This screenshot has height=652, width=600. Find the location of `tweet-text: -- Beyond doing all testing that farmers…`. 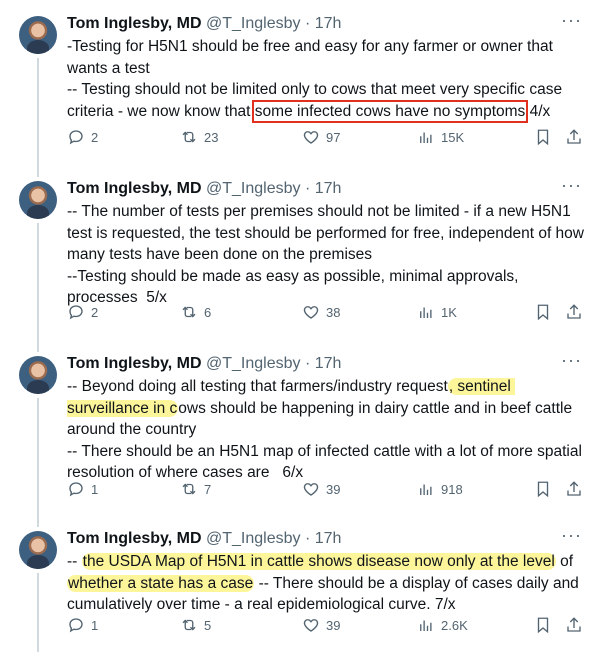

tweet-text: -- Beyond doing all testing that farmers… is located at coordinates (324, 429).